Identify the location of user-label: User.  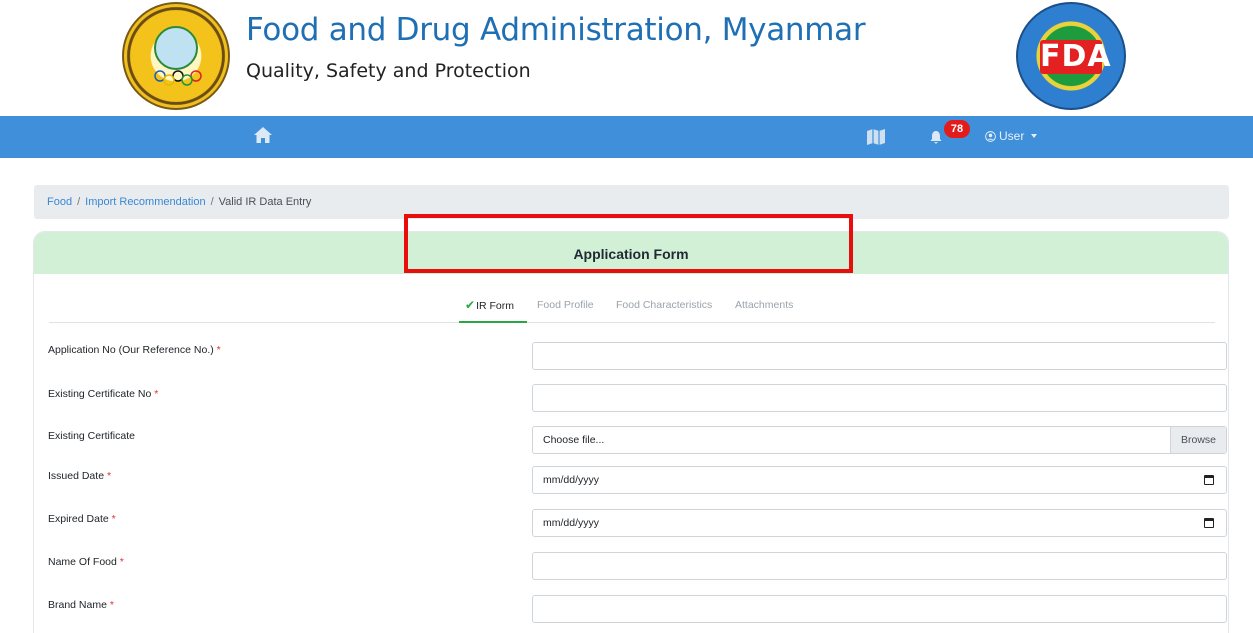
(1012, 136).